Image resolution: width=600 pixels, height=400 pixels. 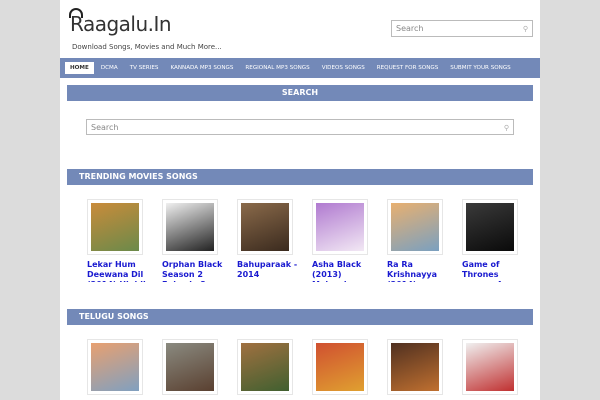 What do you see at coordinates (193, 271) in the screenshot?
I see `item-title-link: Orphan Black Season 2 Episode 8` at bounding box center [193, 271].